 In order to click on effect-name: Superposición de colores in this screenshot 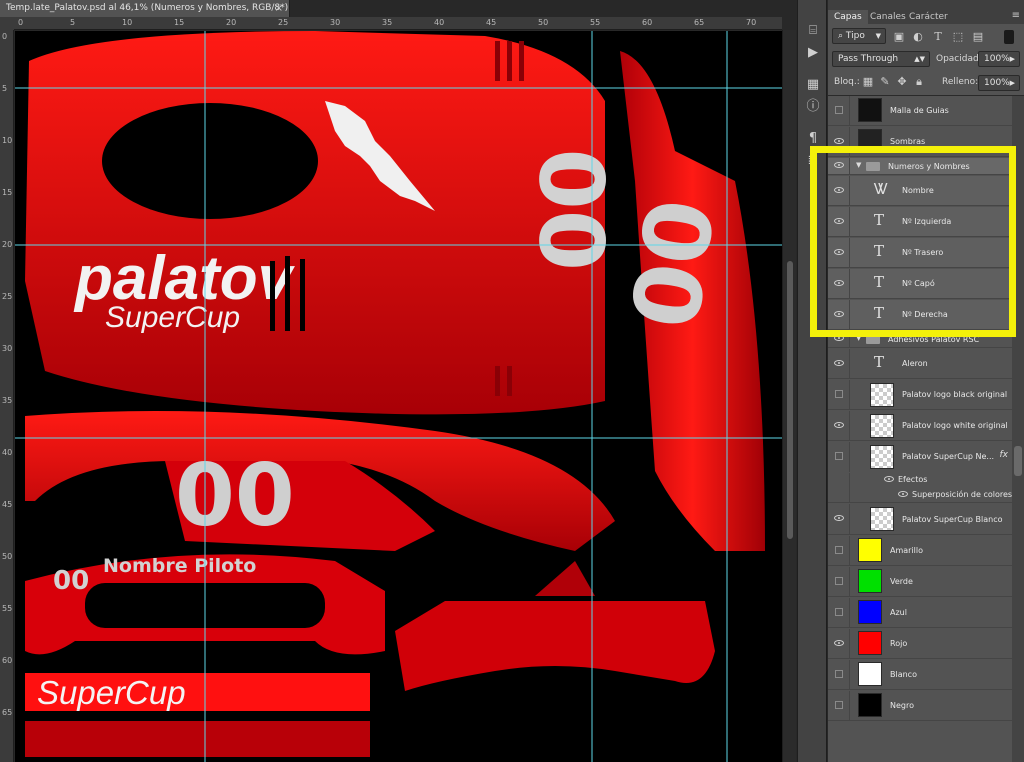, I will do `click(962, 494)`.